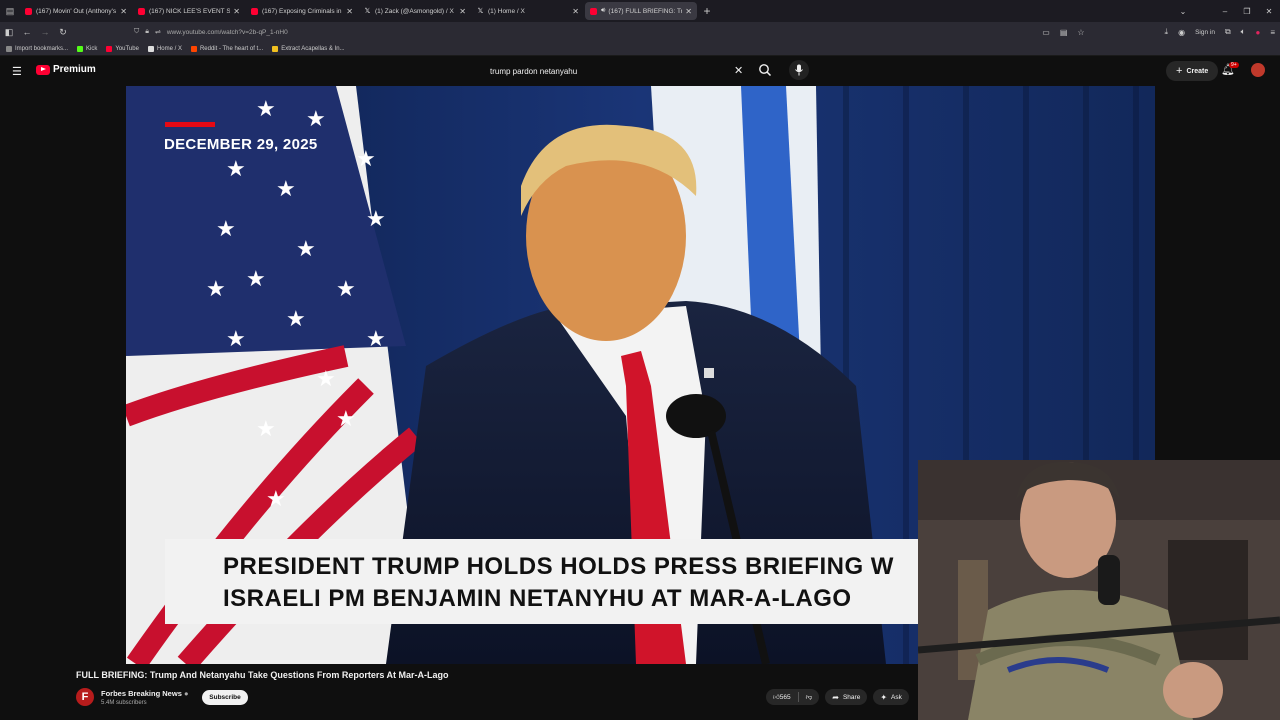 The image size is (1280, 720). What do you see at coordinates (506, 11) in the screenshot?
I see `tab-title: (1) Home / X` at bounding box center [506, 11].